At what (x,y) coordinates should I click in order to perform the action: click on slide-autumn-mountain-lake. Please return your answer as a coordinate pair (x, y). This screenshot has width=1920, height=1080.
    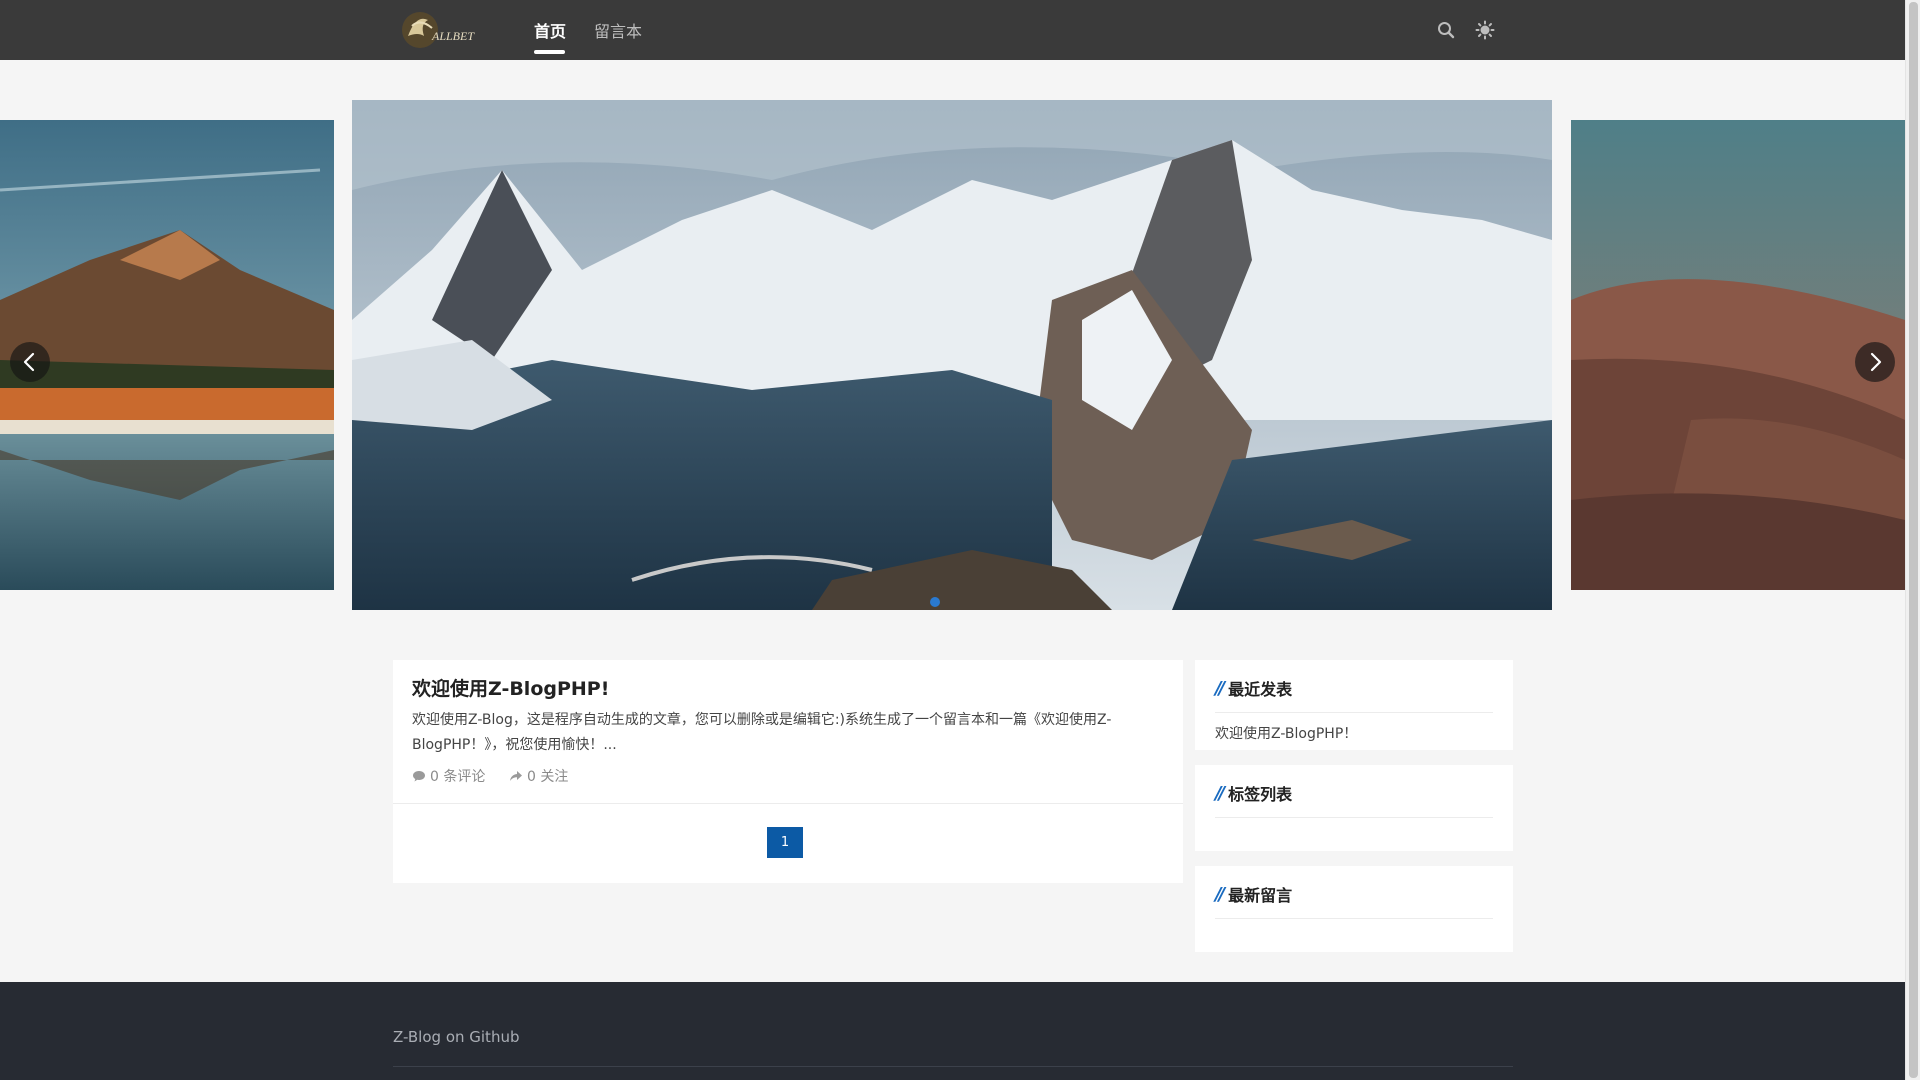
    Looking at the image, I should click on (167, 355).